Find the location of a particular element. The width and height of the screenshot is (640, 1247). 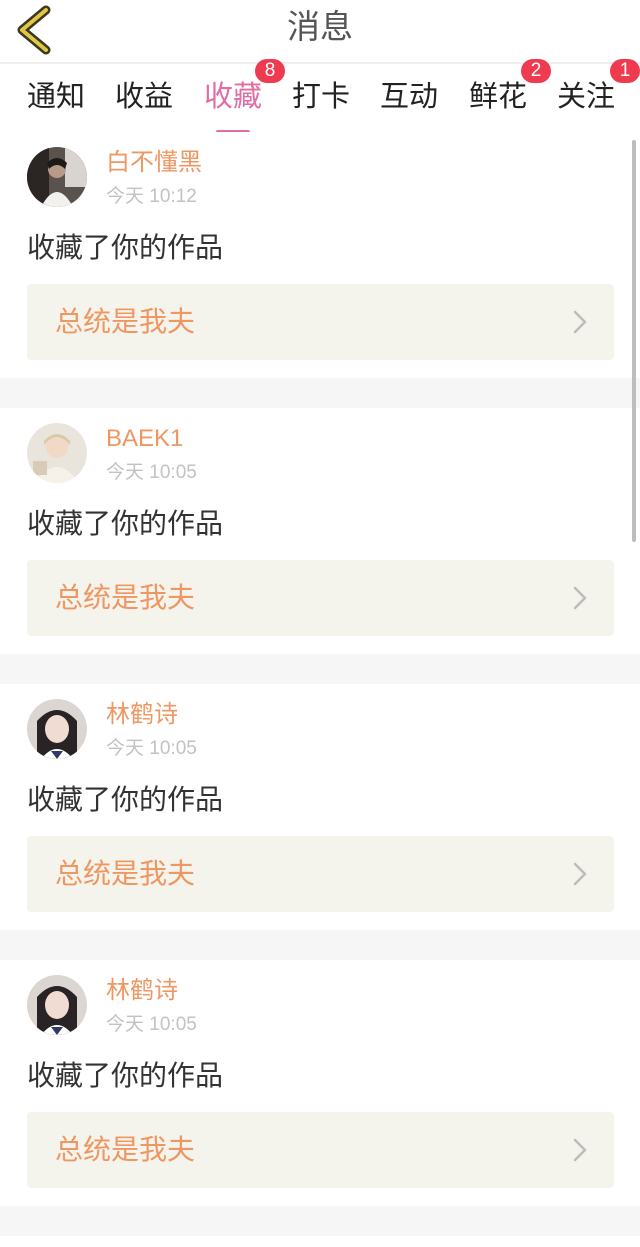

tab-label: 互动 is located at coordinates (408, 96).